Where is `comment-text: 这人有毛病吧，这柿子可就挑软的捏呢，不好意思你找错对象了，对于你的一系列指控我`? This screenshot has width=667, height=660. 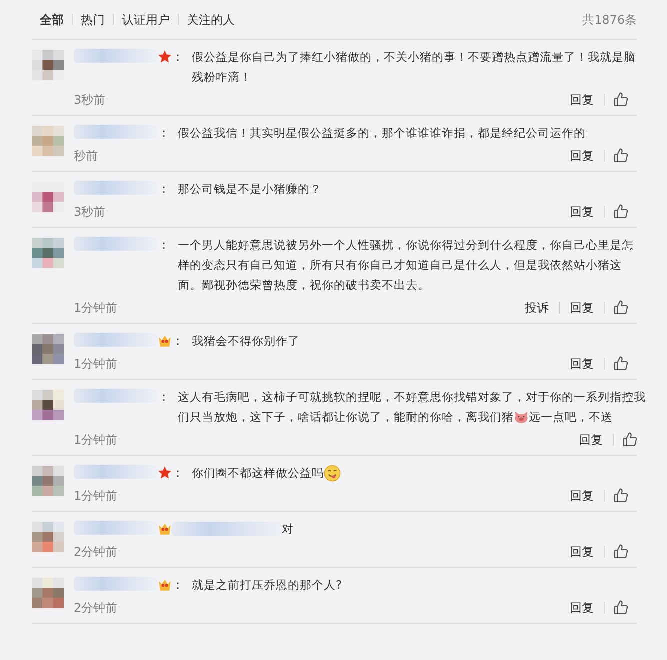 comment-text: 这人有毛病吧，这柿子可就挑软的捏呢，不好意思你找错对象了，对于你的一系列指控我 is located at coordinates (412, 397).